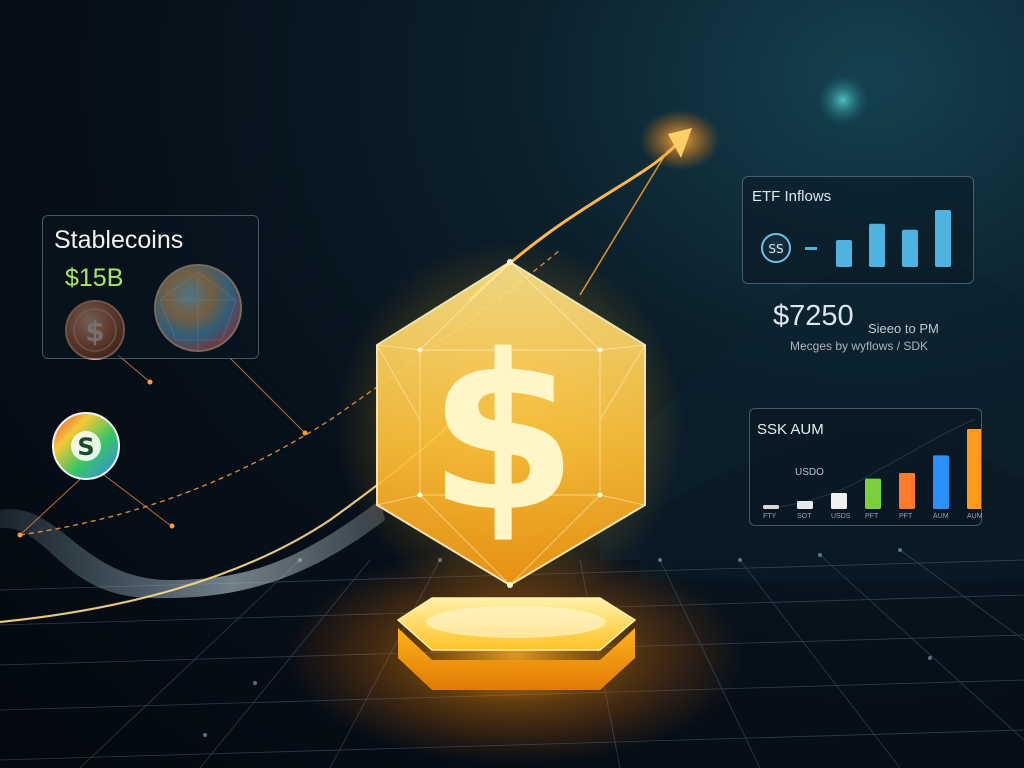 This screenshot has height=768, width=1024. What do you see at coordinates (811, 248) in the screenshot?
I see `dash-icon` at bounding box center [811, 248].